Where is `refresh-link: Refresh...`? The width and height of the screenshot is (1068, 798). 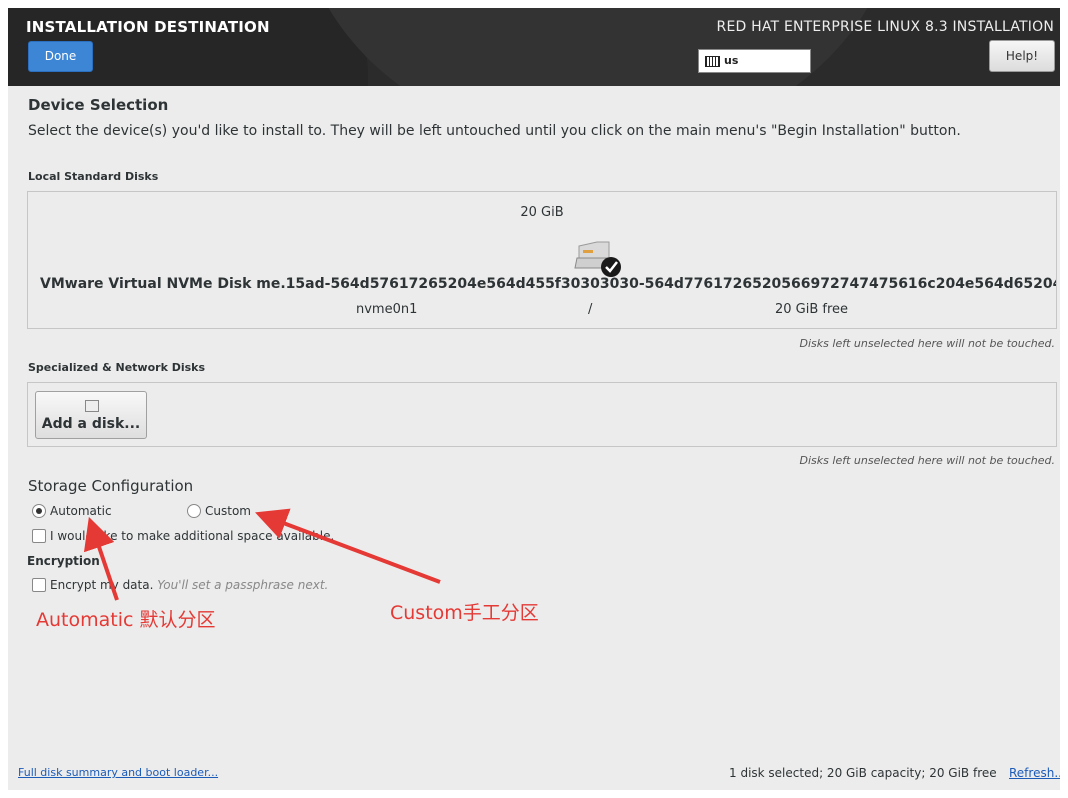 refresh-link: Refresh... is located at coordinates (1034, 773).